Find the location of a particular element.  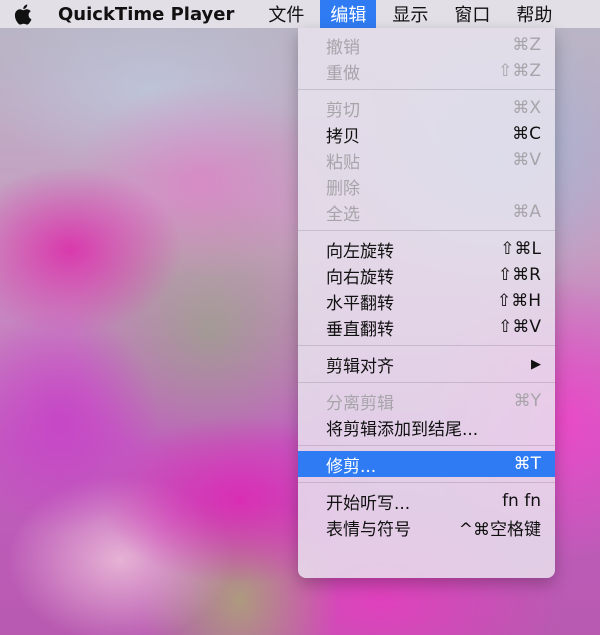

menu-item-label: 剪切 is located at coordinates (343, 110).